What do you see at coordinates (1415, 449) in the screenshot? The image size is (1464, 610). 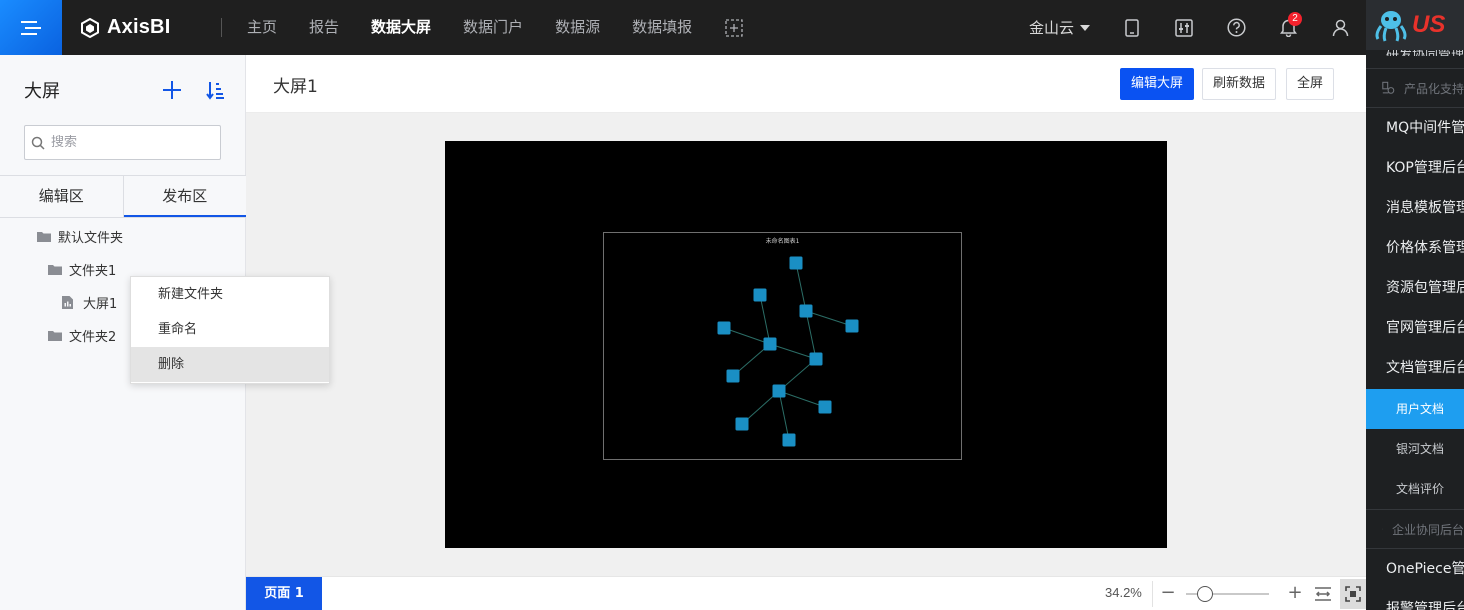 I see `panel-sub-yinhe: 银河文档` at bounding box center [1415, 449].